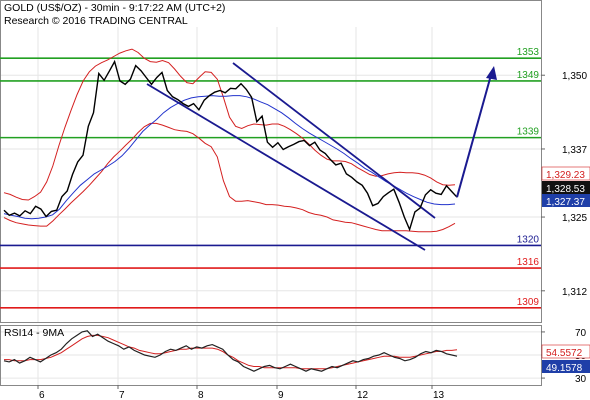 The height and width of the screenshot is (400, 590). What do you see at coordinates (528, 239) in the screenshot?
I see `level-label-1320: 1320` at bounding box center [528, 239].